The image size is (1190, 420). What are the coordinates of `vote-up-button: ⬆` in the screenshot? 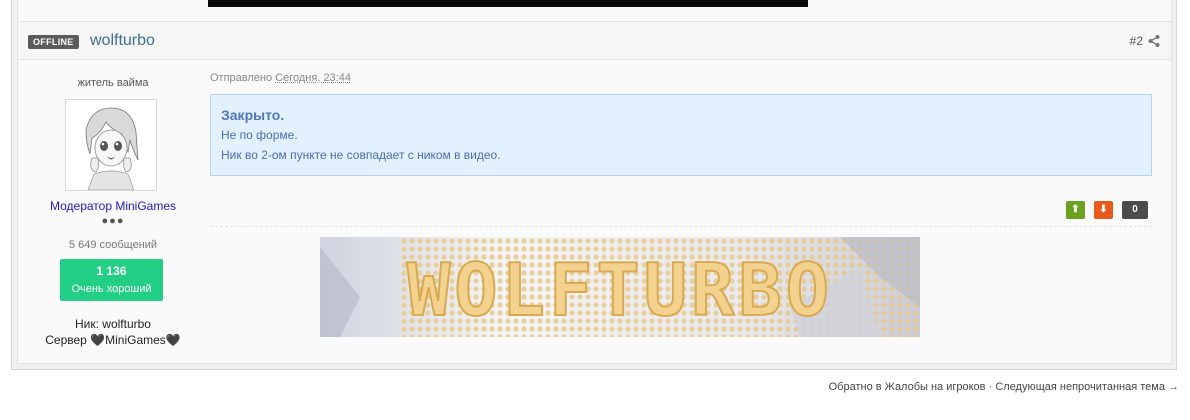 It's located at (1075, 210).